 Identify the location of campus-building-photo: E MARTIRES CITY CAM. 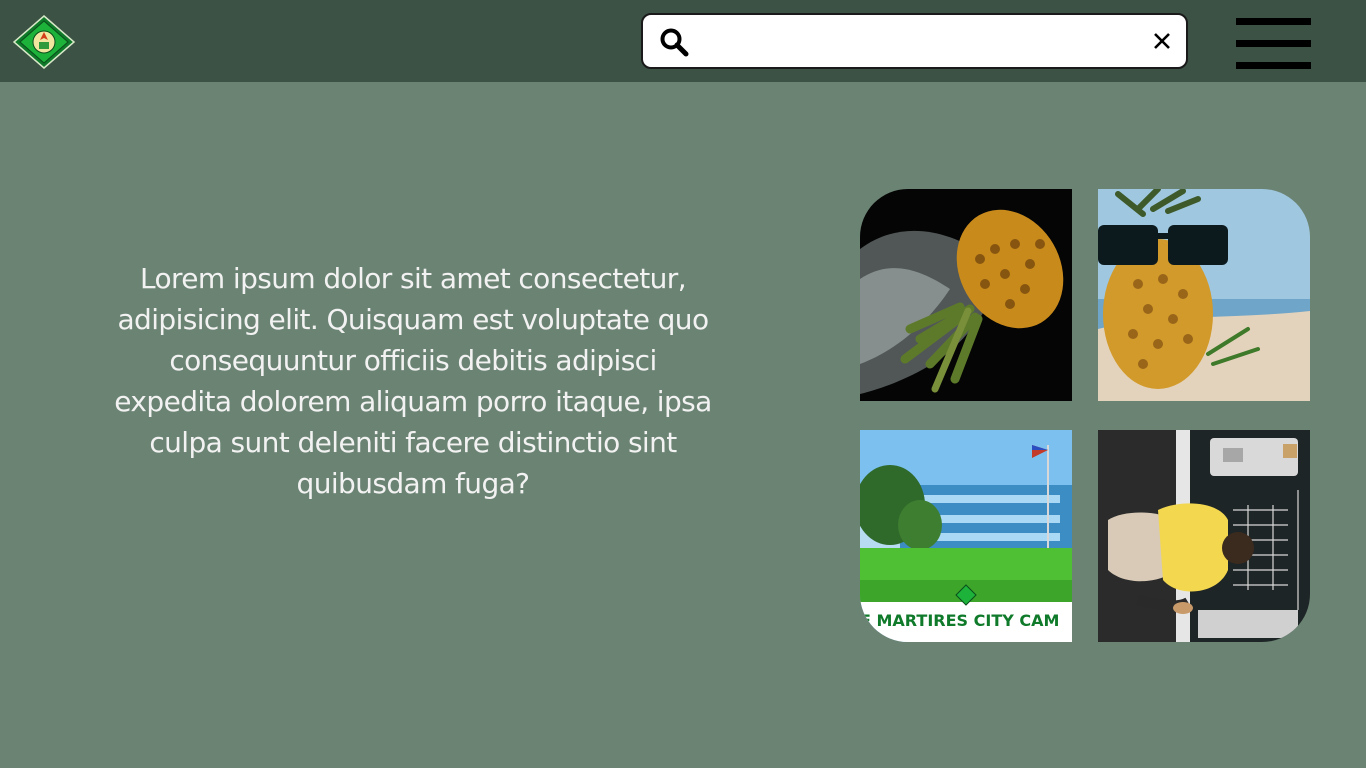
(966, 536).